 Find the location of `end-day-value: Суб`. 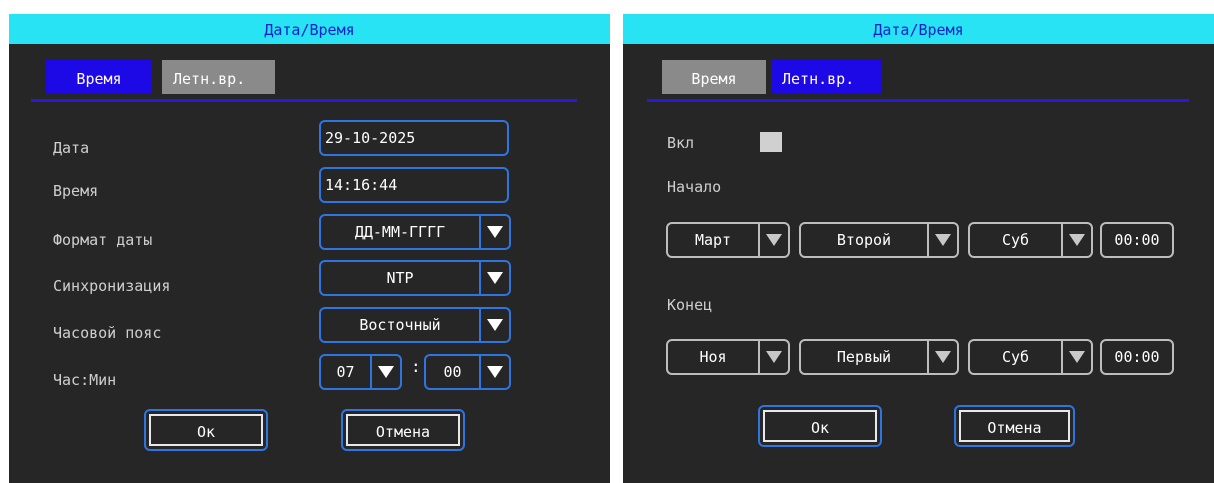

end-day-value: Суб is located at coordinates (1015, 357).